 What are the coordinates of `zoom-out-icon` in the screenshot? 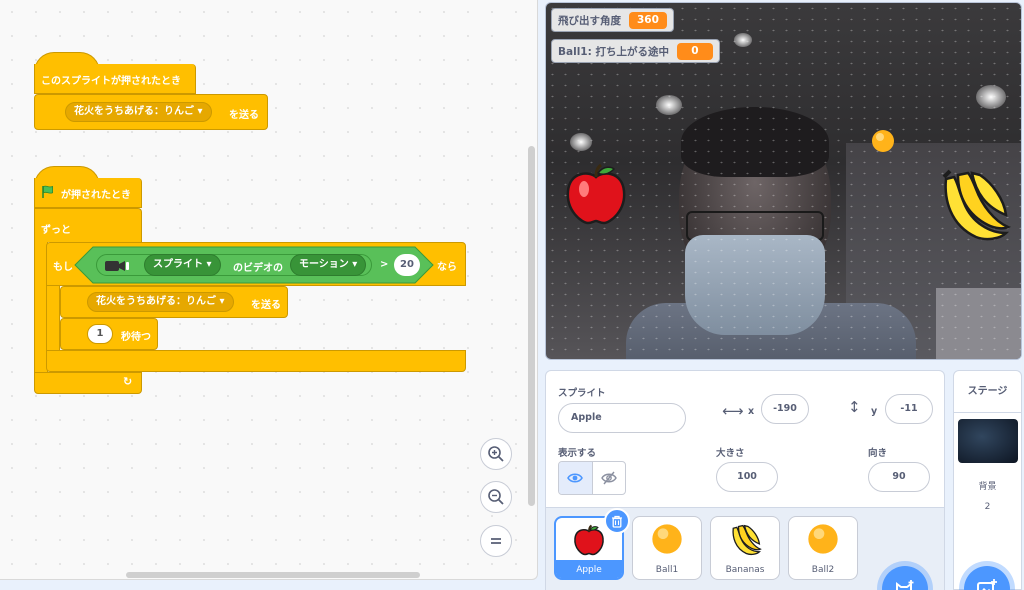 It's located at (496, 497).